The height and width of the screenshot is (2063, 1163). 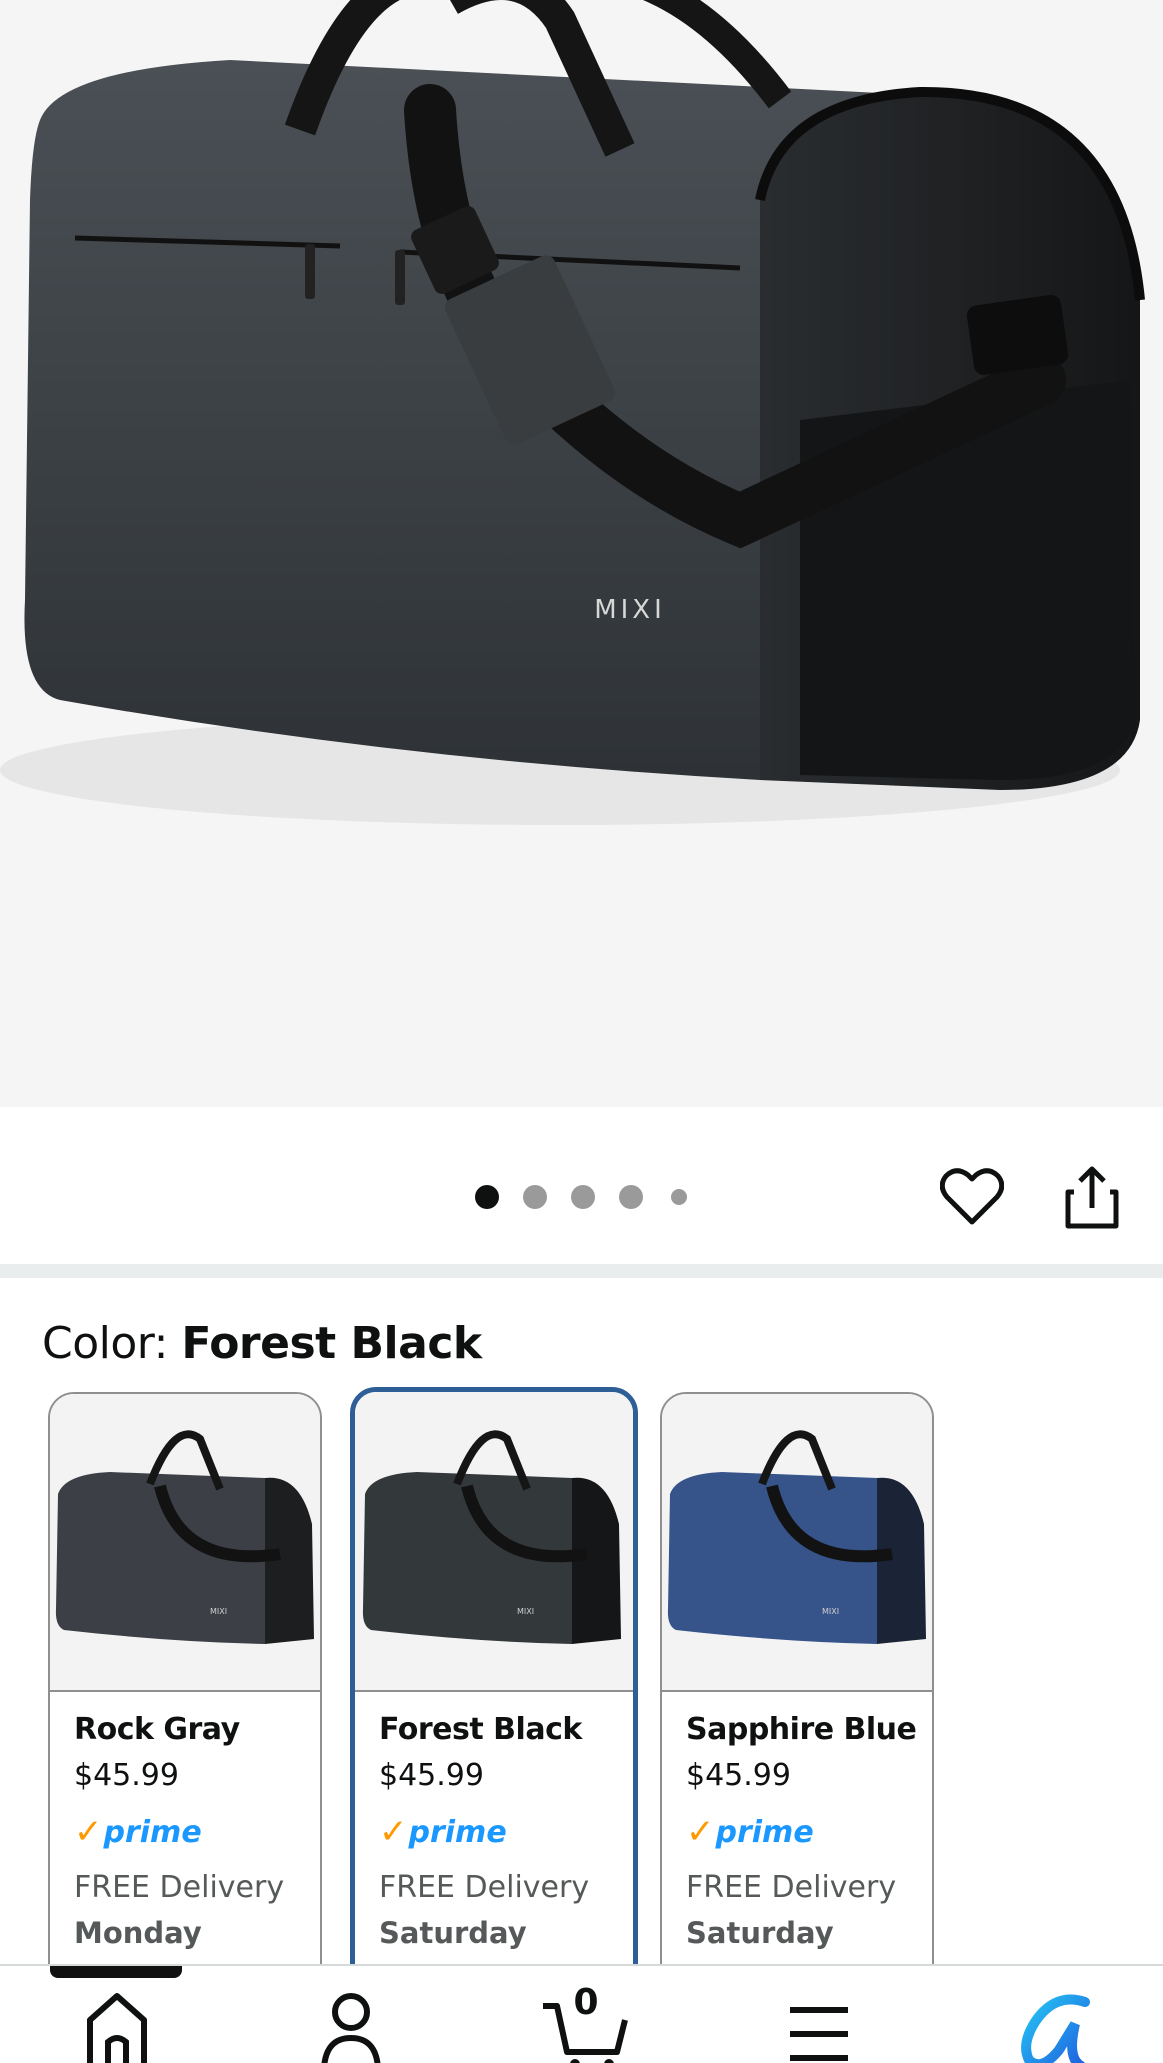 I want to click on cart-count-badge: 0, so click(x=586, y=2002).